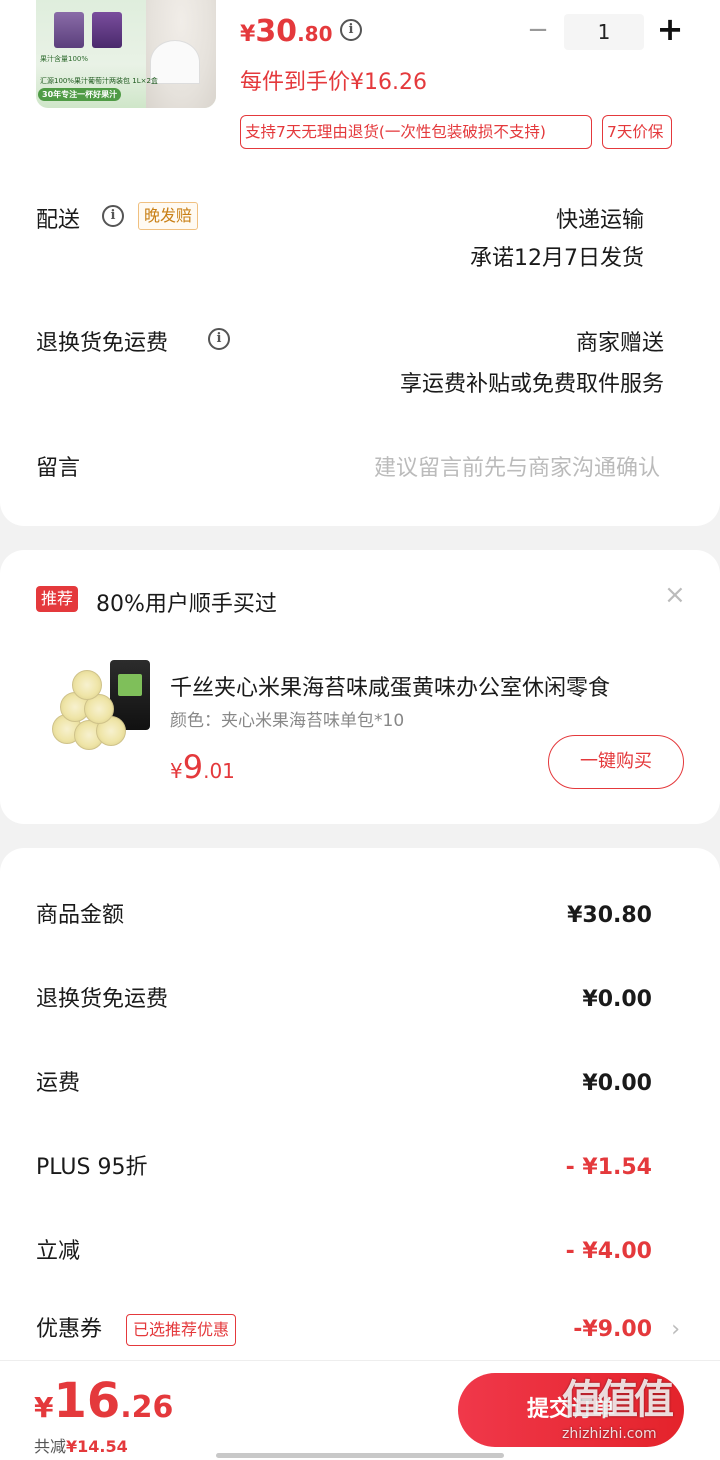 This screenshot has height=1460, width=720. I want to click on price-integer: 9, so click(193, 767).